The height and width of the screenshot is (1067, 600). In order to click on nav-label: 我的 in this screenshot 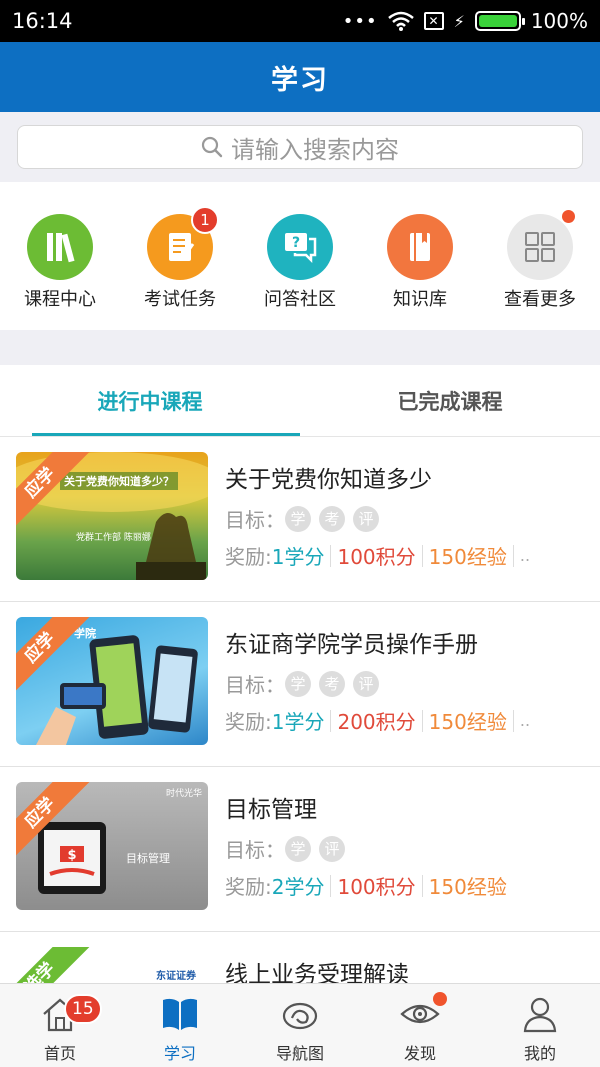, I will do `click(539, 1053)`.